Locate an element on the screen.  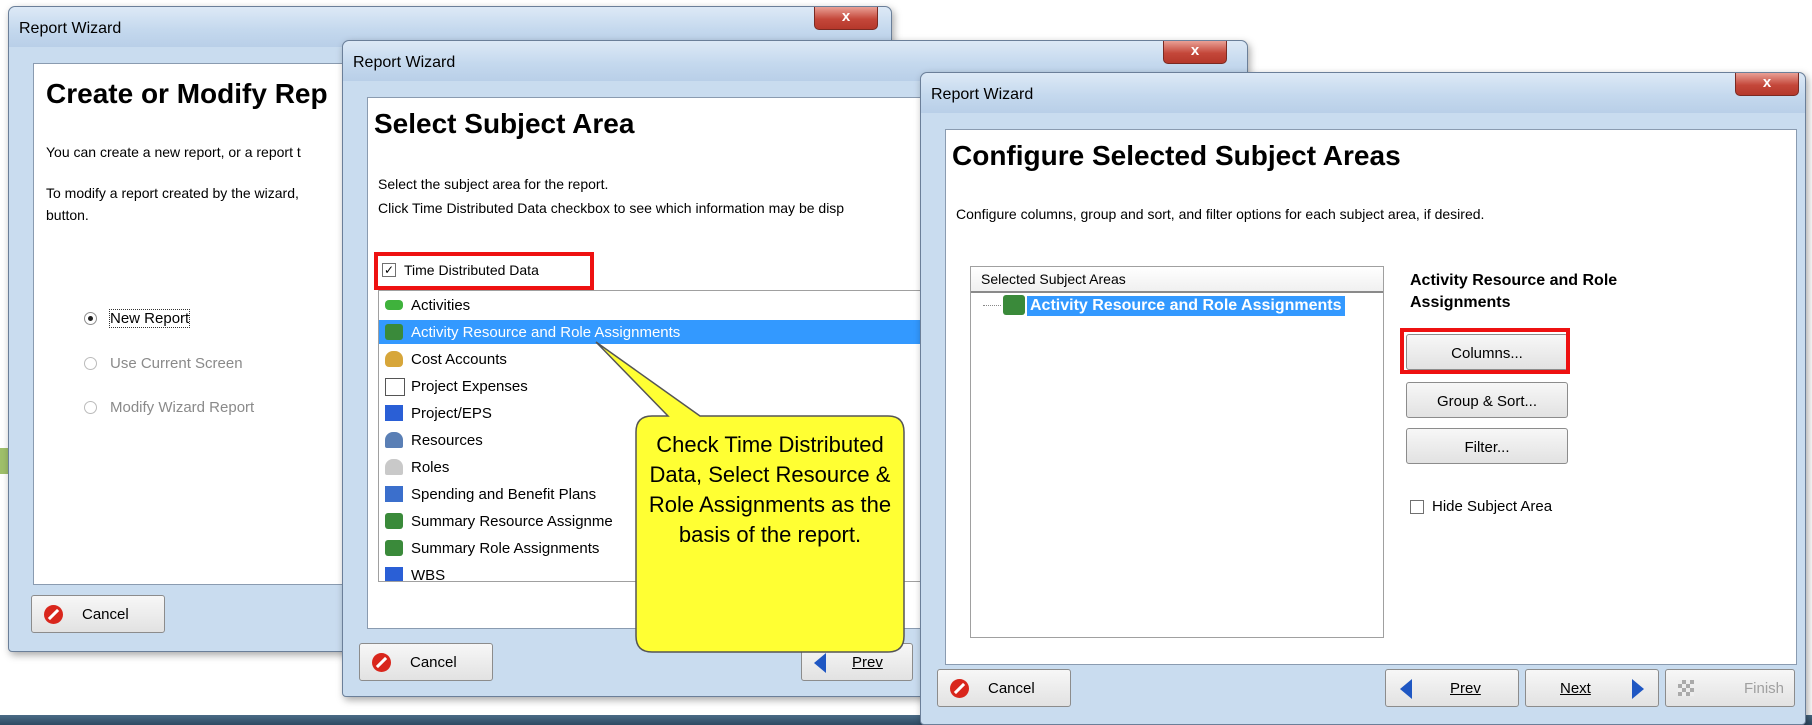
radio-new-report is located at coordinates (90, 318).